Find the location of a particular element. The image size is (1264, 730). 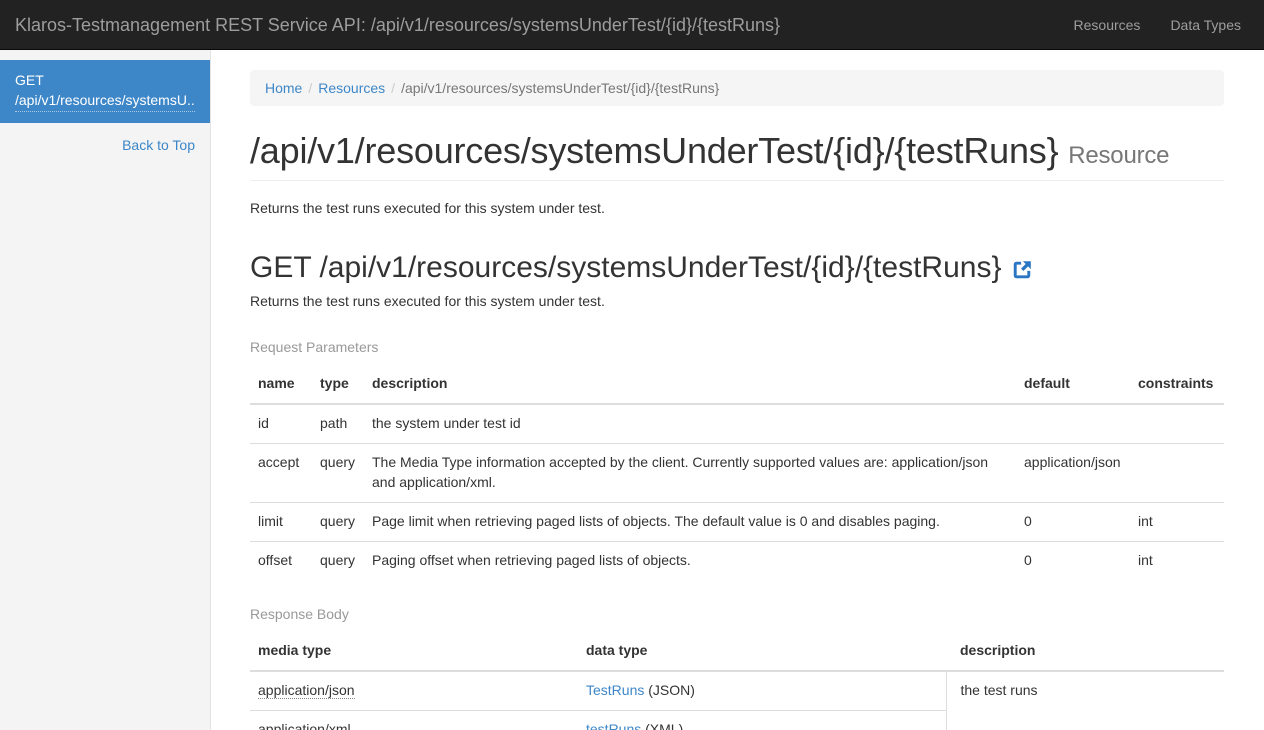

nav-link-data-types: Data Types is located at coordinates (1205, 25).